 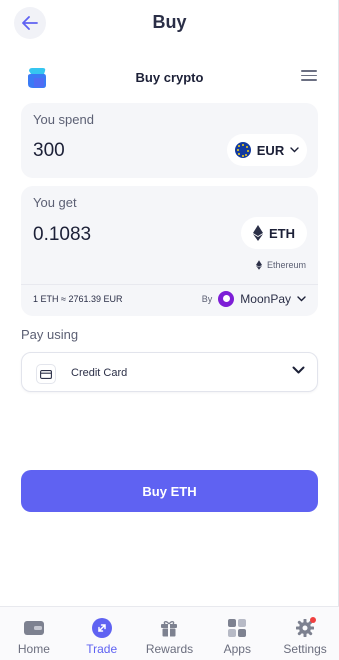 I want to click on spend-currency: EUR, so click(x=270, y=150).